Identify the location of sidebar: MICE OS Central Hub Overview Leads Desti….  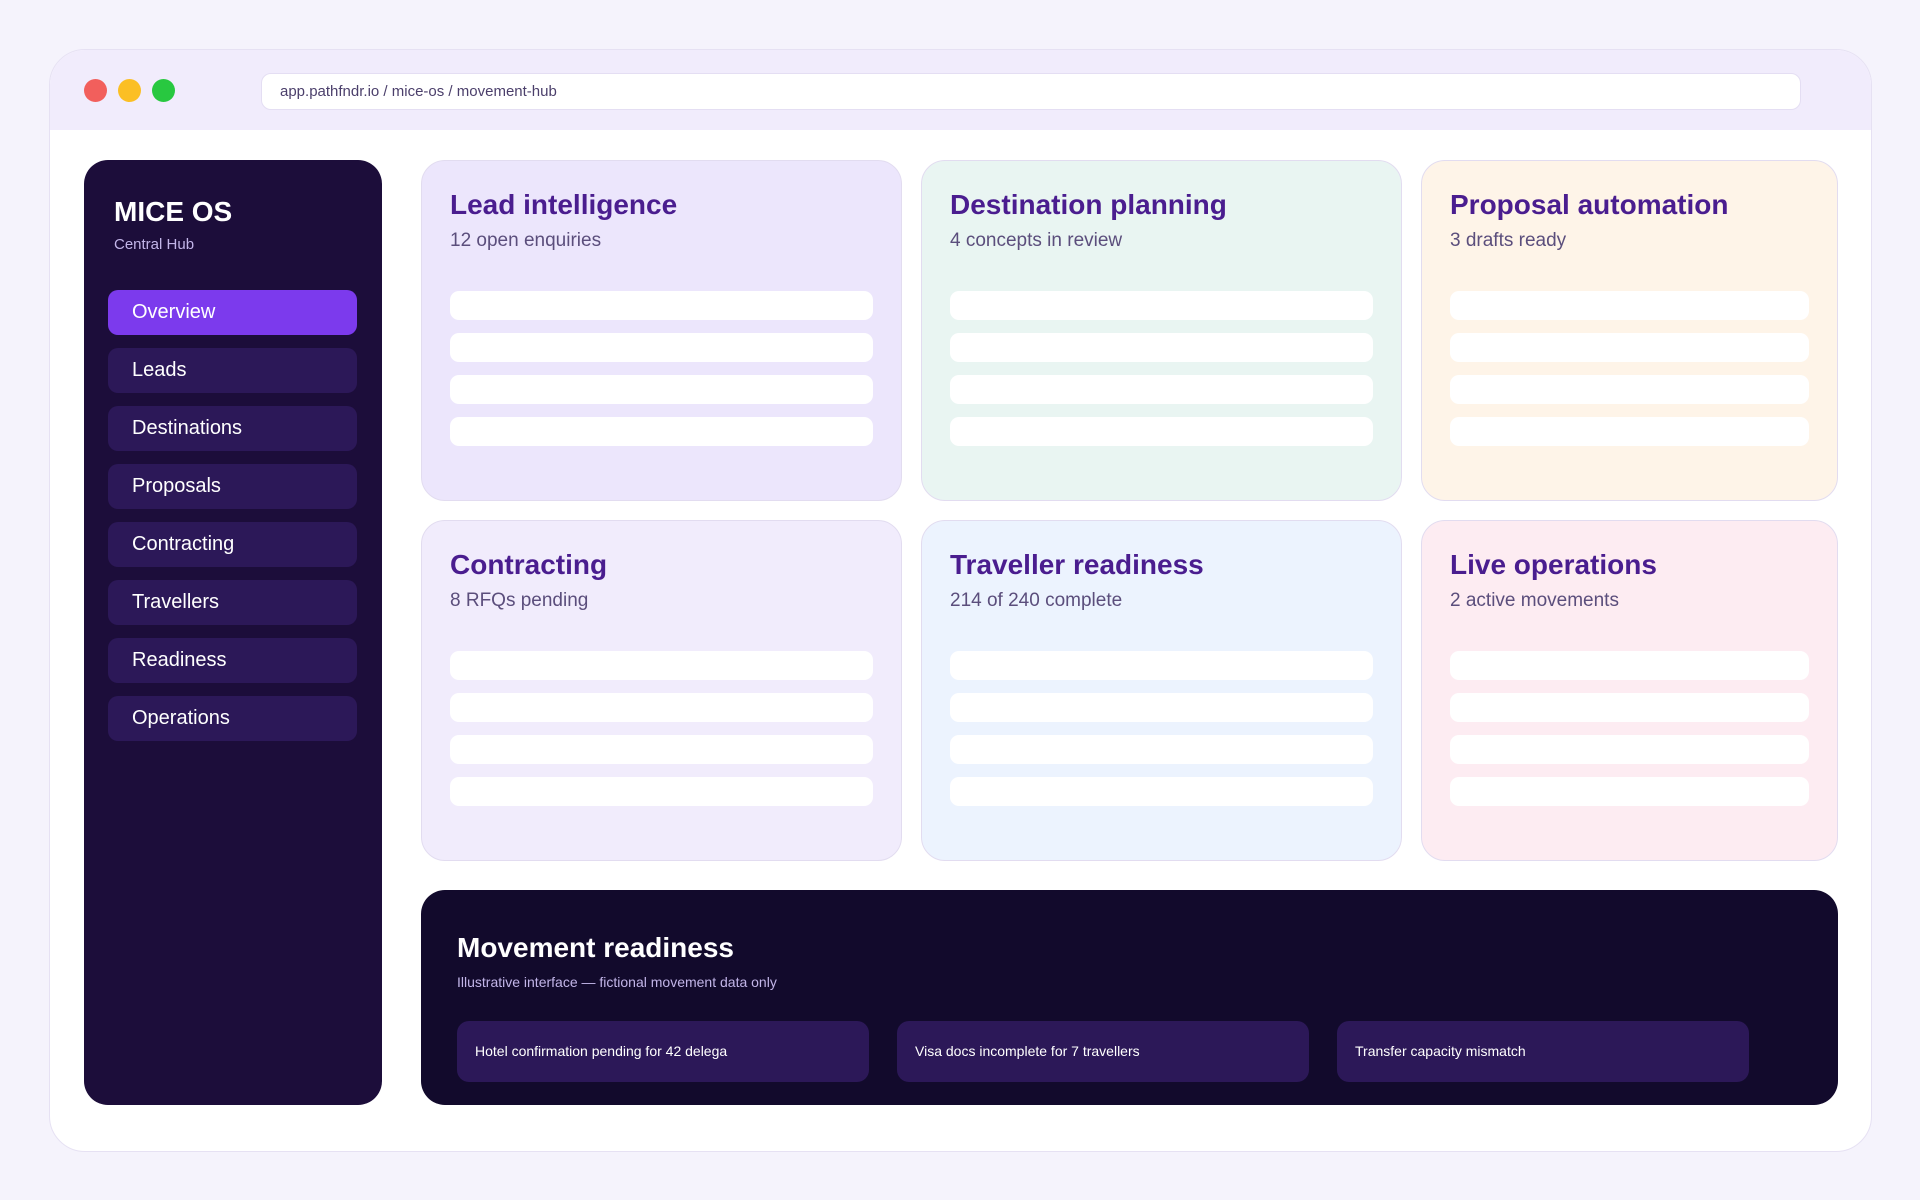
(233, 632).